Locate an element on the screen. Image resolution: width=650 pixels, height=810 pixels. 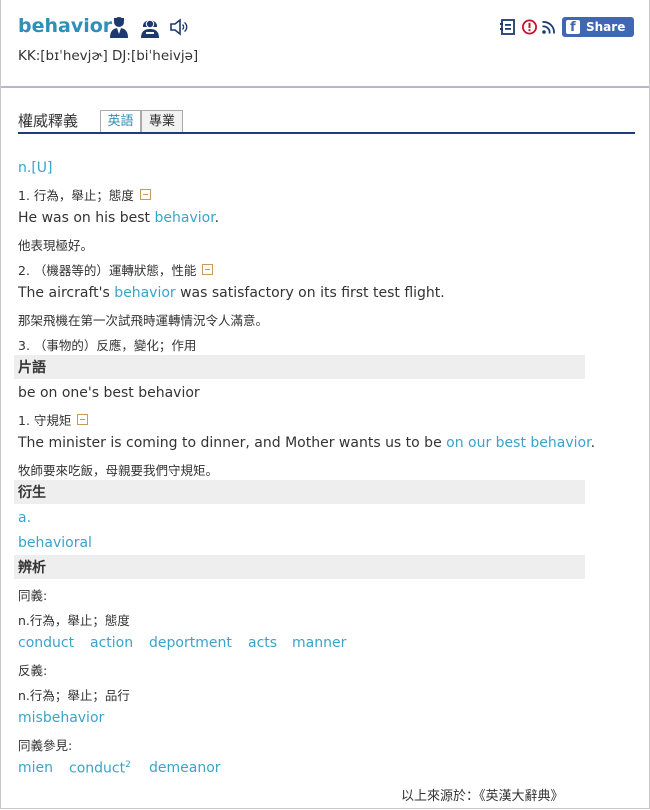
section-title: 權威釋義 is located at coordinates (48, 121).